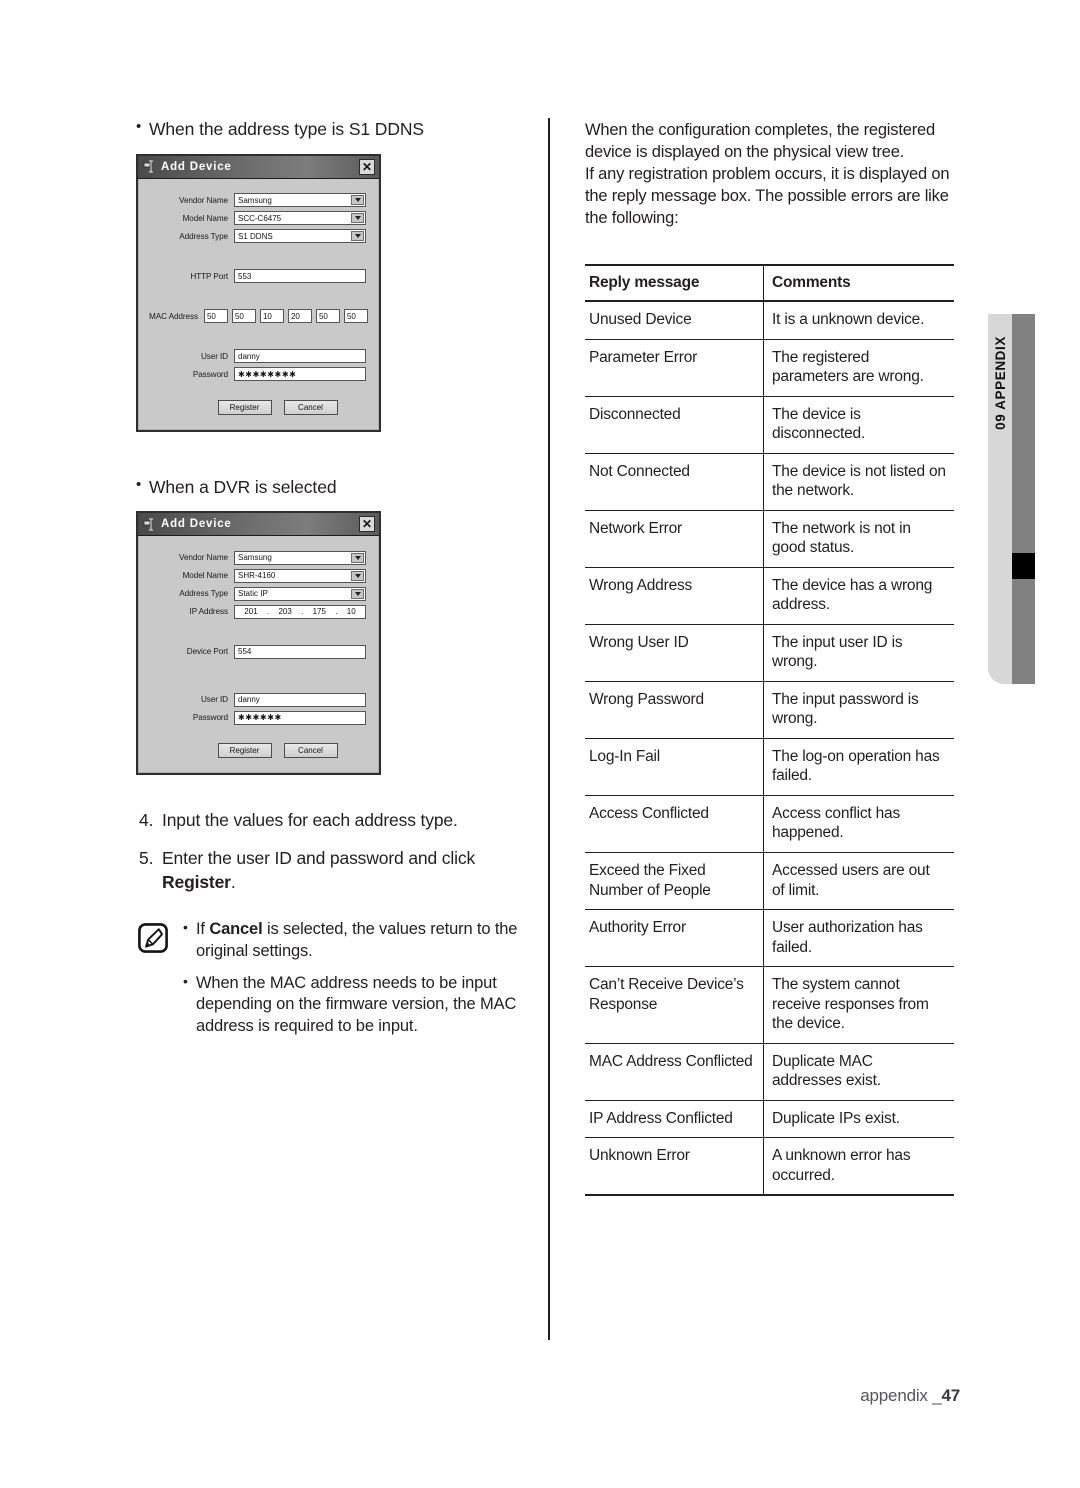 The image size is (1080, 1488). I want to click on cell-reply-message: Exceed the Fixed Number of People, so click(674, 881).